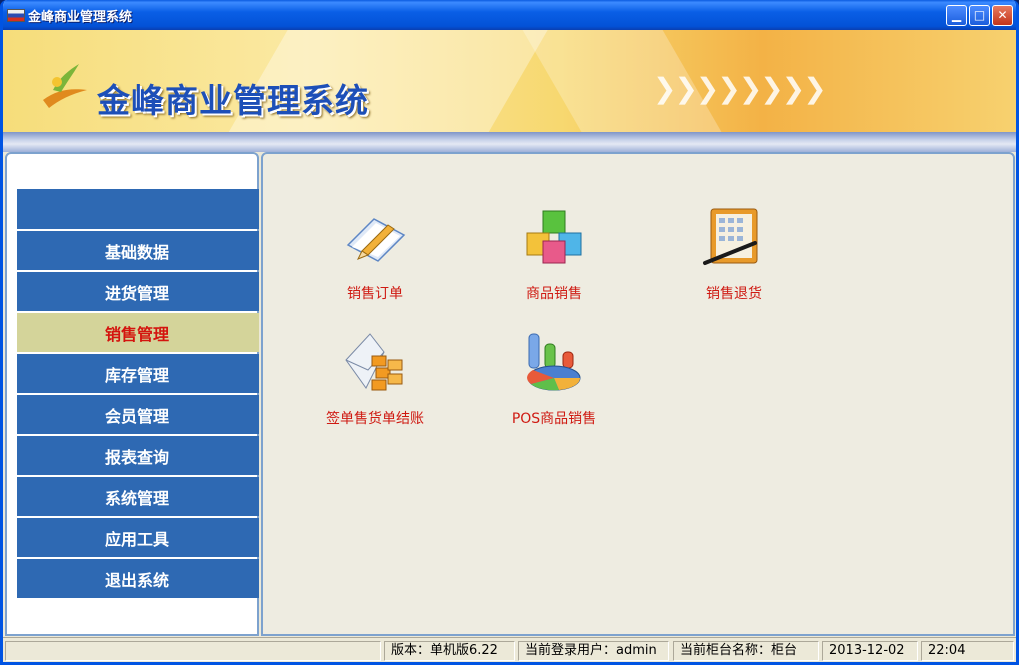 The height and width of the screenshot is (665, 1019). Describe the element at coordinates (138, 455) in the screenshot. I see `sidebar-item-reports: 报表查询` at that location.